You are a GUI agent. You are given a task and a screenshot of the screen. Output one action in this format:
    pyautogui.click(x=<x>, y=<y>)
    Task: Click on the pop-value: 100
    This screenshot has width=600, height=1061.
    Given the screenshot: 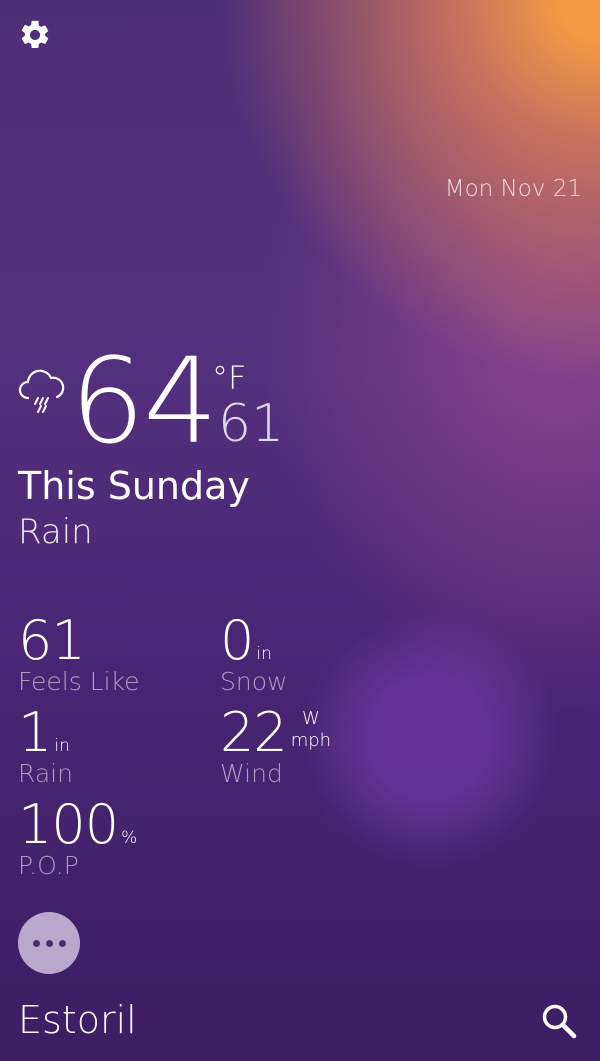 What is the action you would take?
    pyautogui.click(x=68, y=824)
    